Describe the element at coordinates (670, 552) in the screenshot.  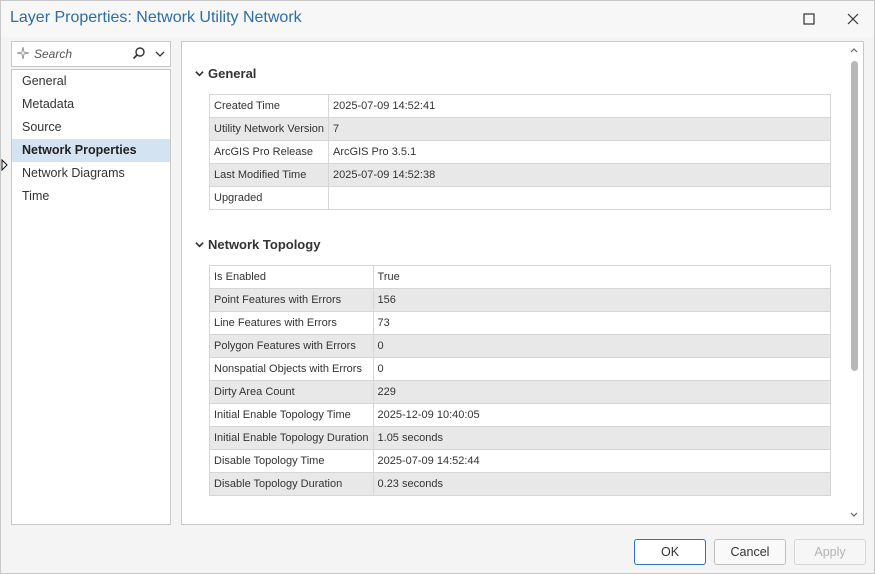
I see `ok-button: OK` at that location.